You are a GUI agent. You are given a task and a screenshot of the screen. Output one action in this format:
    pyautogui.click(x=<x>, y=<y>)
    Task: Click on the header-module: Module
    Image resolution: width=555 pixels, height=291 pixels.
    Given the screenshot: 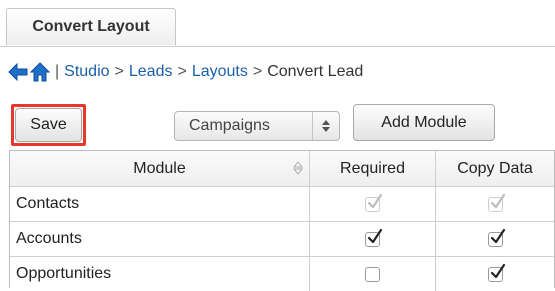 What is the action you would take?
    pyautogui.click(x=159, y=168)
    